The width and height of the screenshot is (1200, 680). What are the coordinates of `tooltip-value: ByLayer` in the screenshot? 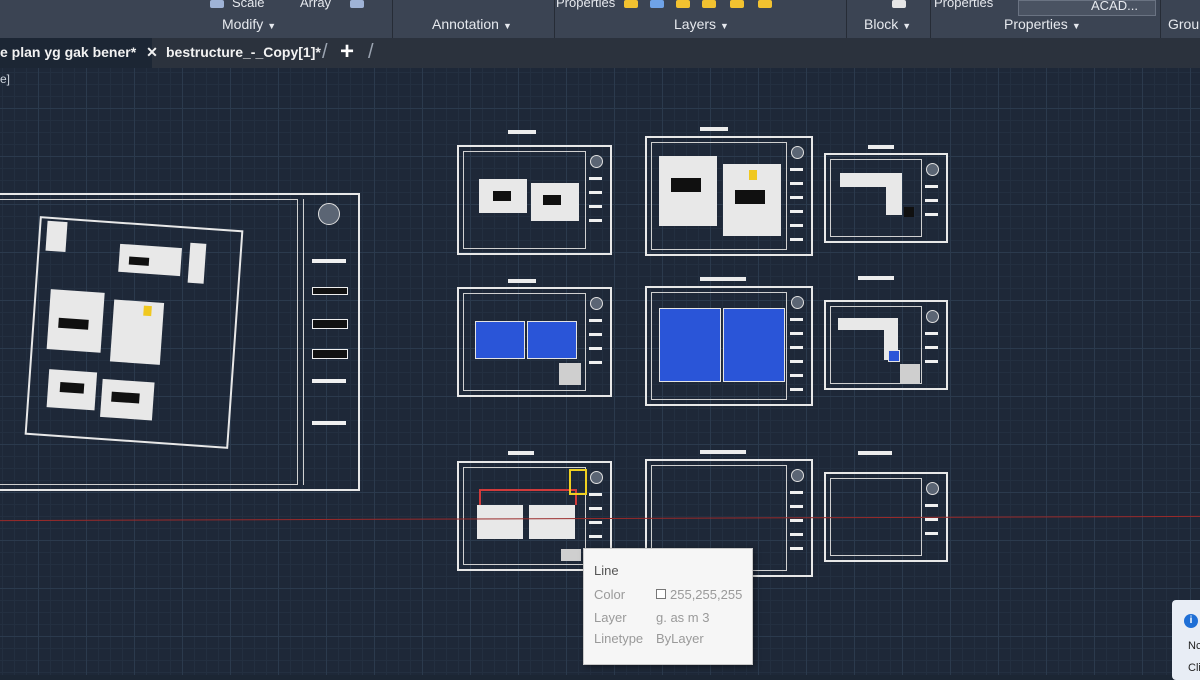 It's located at (680, 638).